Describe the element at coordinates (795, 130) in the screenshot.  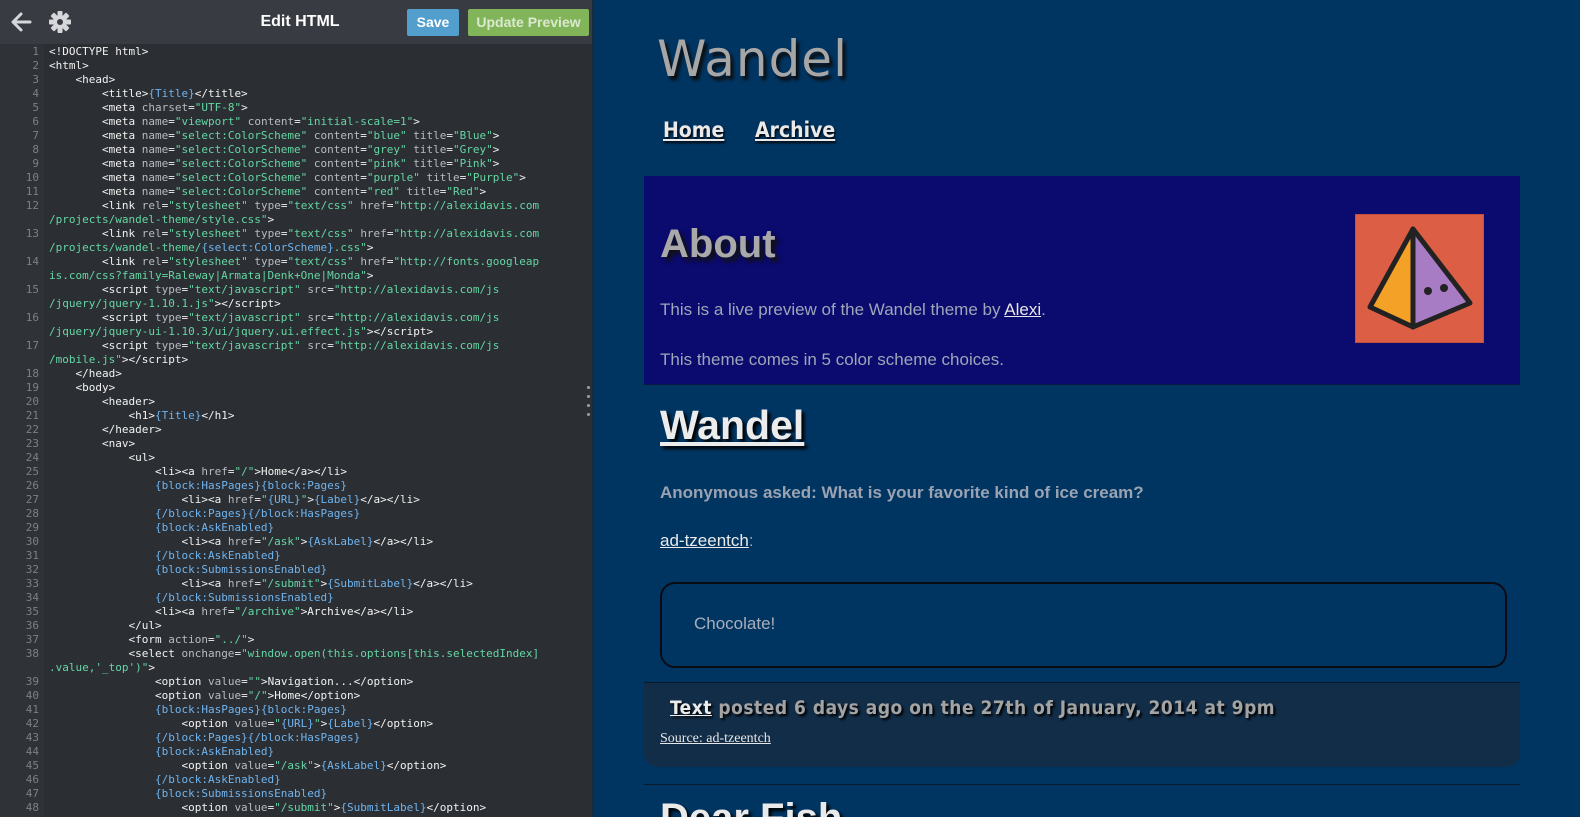
I see `nav-link-archive: Archive` at that location.